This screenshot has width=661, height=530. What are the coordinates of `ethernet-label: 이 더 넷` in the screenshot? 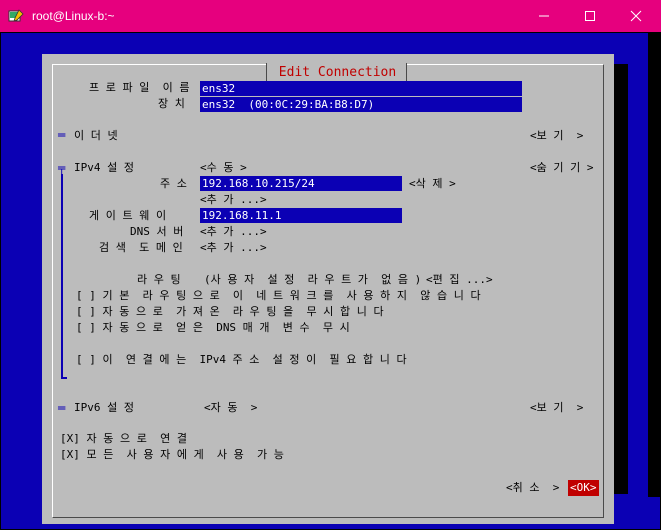 It's located at (96, 135).